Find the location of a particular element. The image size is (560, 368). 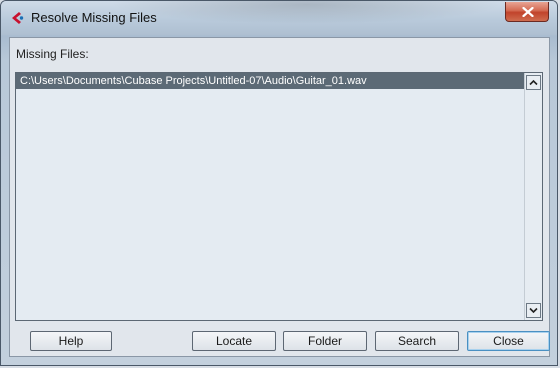

chevron-down-icon is located at coordinates (533, 310).